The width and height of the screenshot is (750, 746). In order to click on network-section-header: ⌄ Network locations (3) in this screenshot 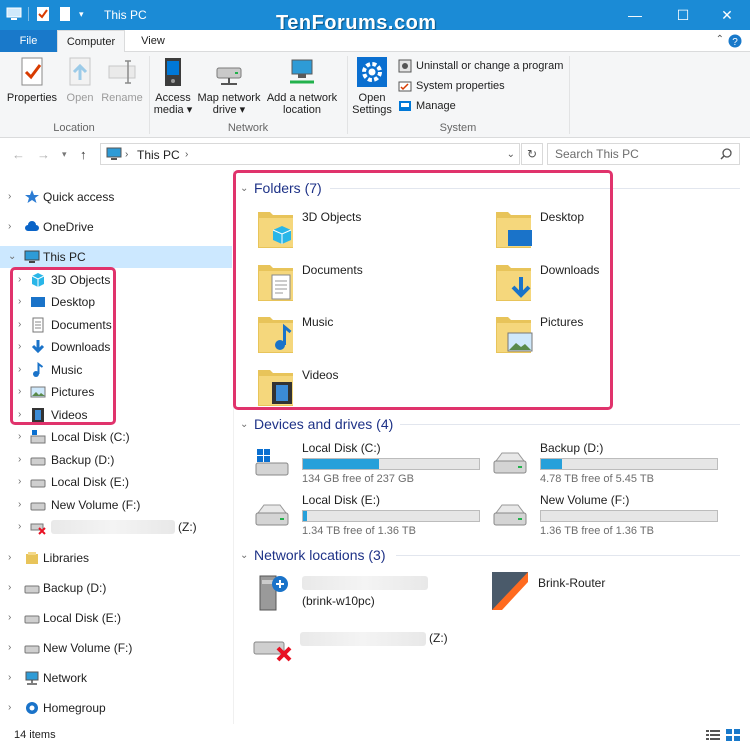, I will do `click(313, 555)`.